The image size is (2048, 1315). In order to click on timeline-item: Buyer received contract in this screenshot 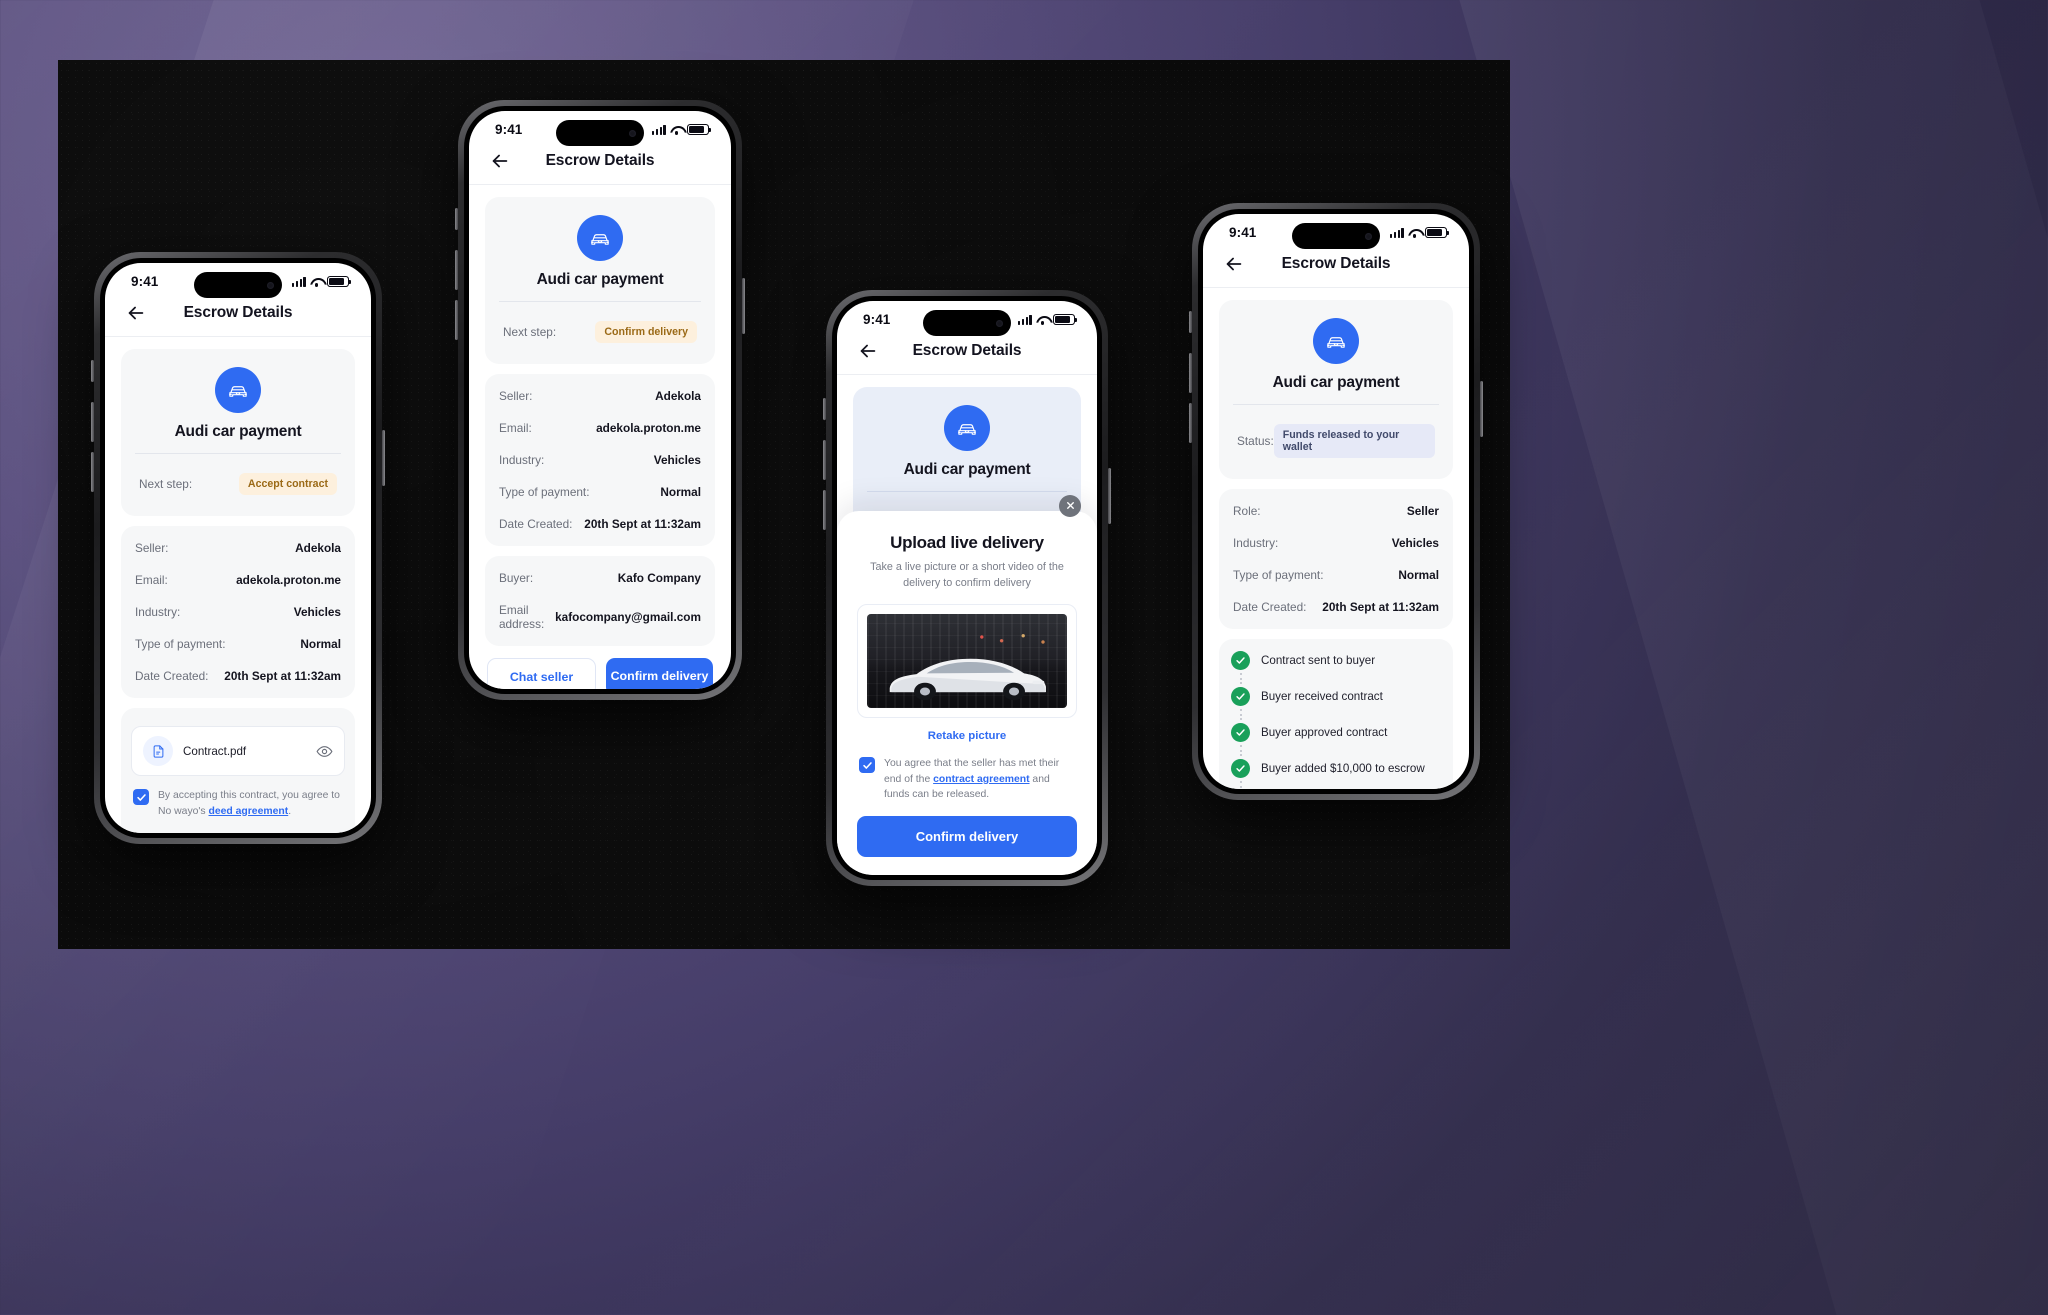, I will do `click(1336, 696)`.